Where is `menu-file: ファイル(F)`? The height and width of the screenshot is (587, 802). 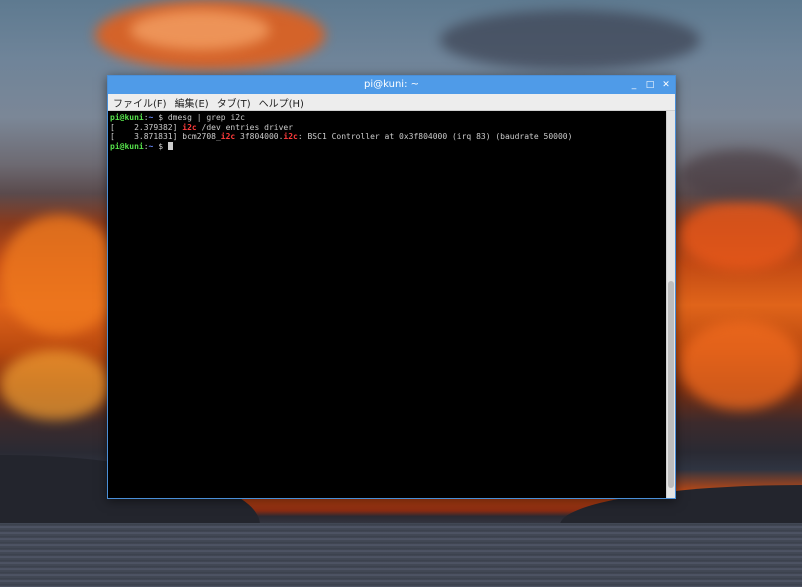 menu-file: ファイル(F) is located at coordinates (140, 102).